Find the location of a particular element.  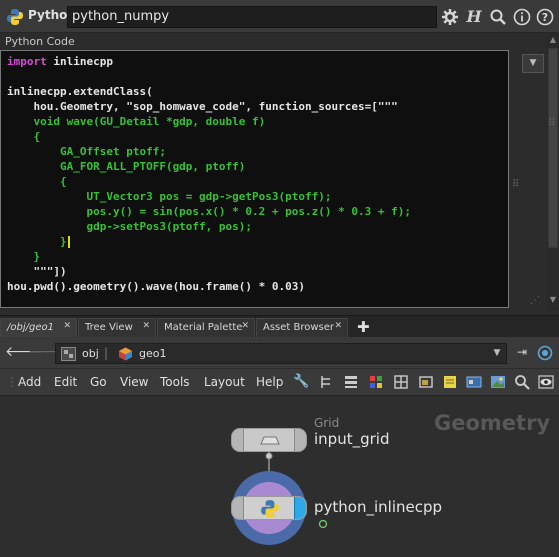

network-box-icon is located at coordinates (474, 382).